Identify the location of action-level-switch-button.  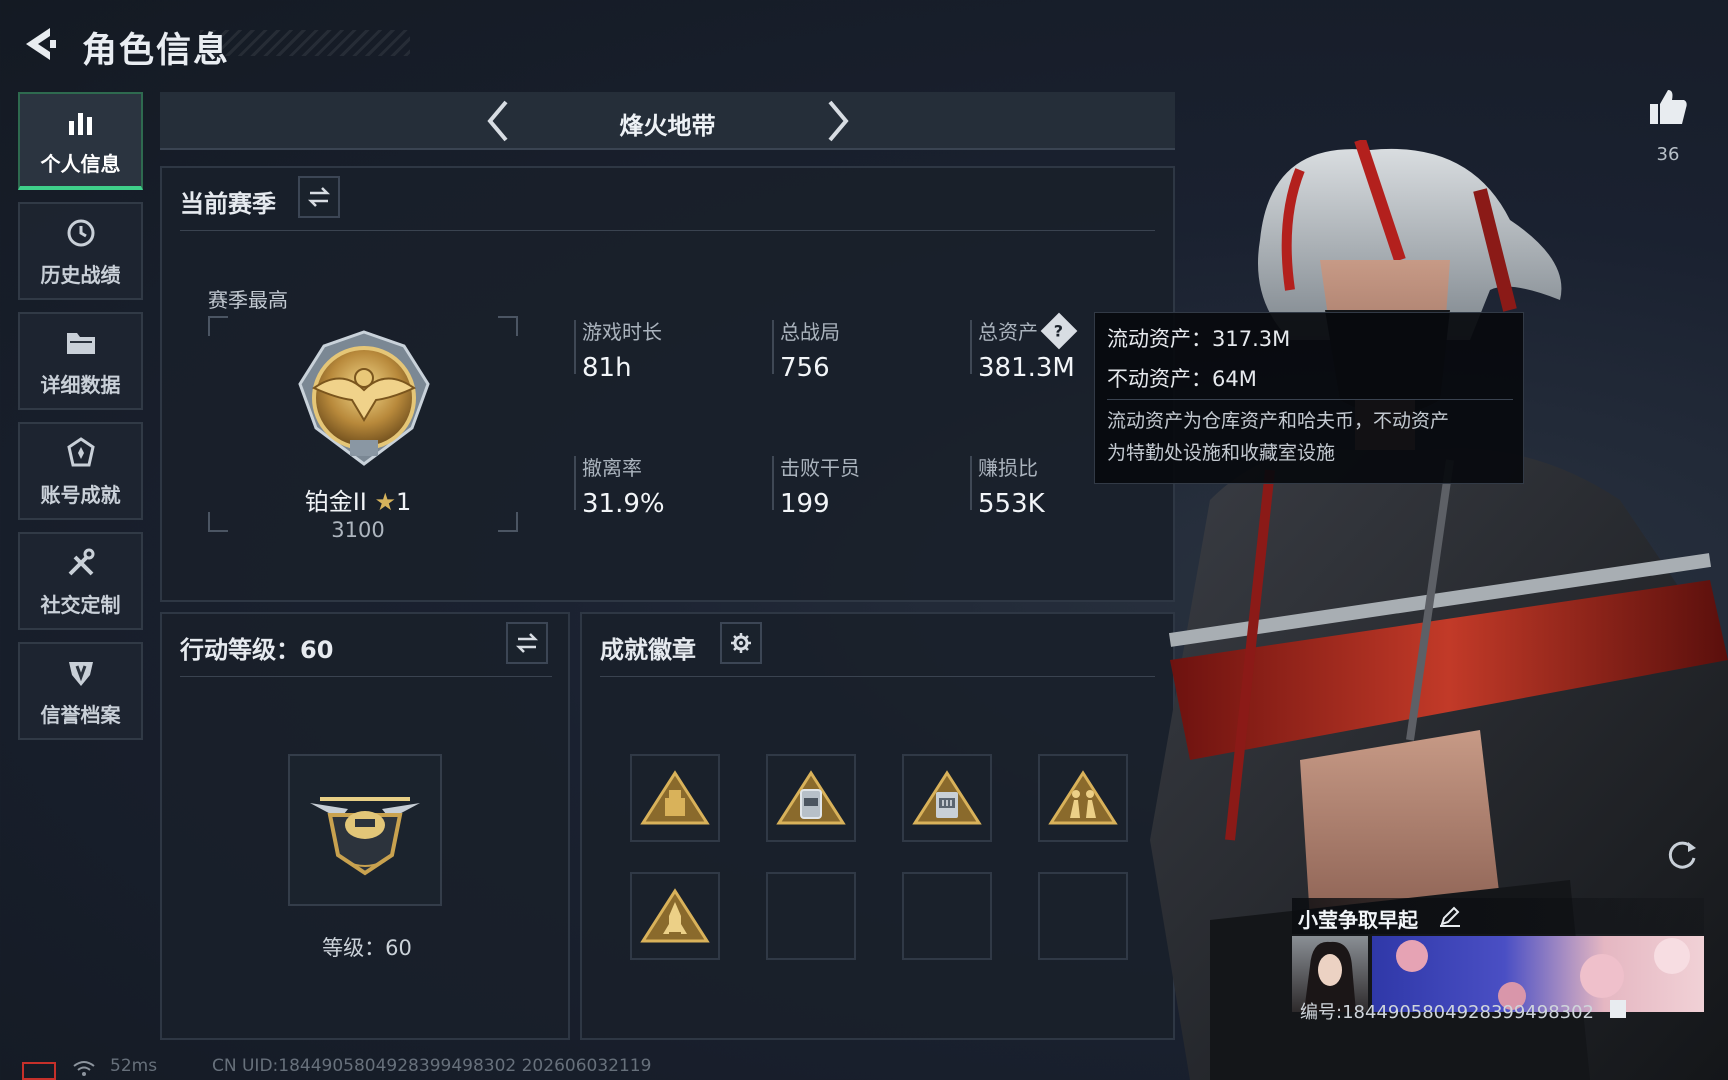
(527, 643).